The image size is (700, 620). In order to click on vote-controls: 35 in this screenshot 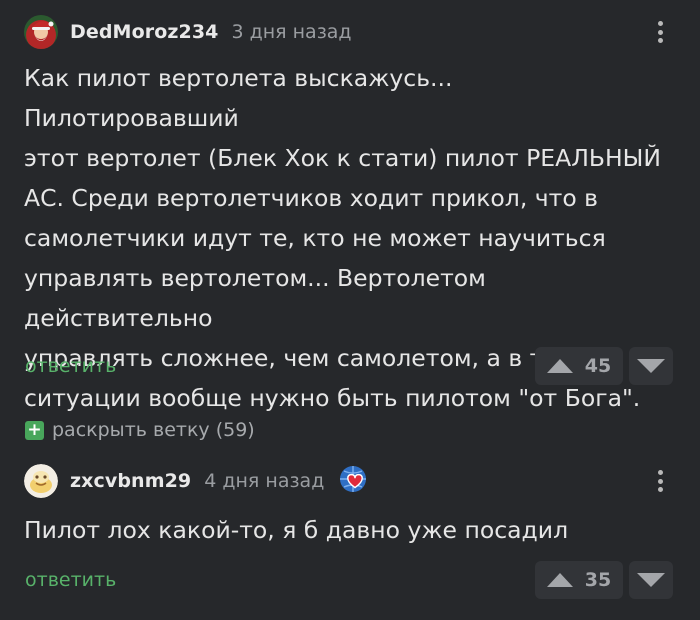, I will do `click(604, 580)`.